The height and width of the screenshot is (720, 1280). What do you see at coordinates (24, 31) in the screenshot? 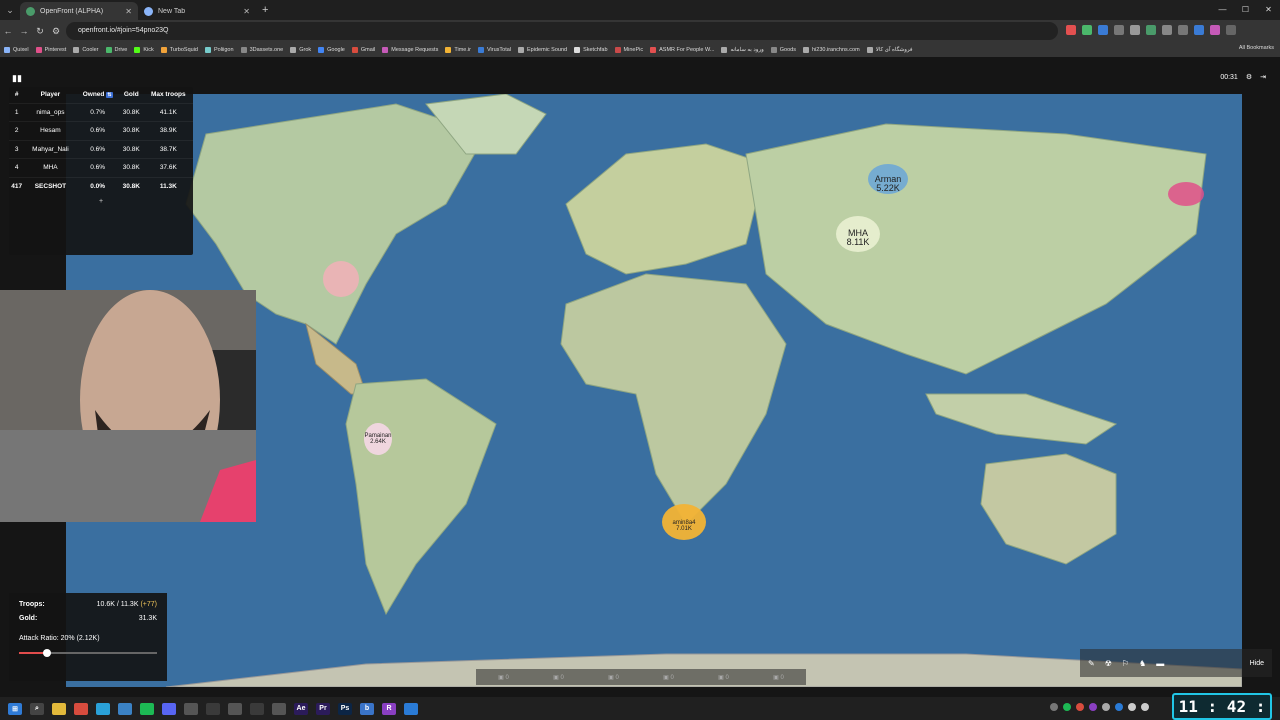
I see `forward-icon: →` at bounding box center [24, 31].